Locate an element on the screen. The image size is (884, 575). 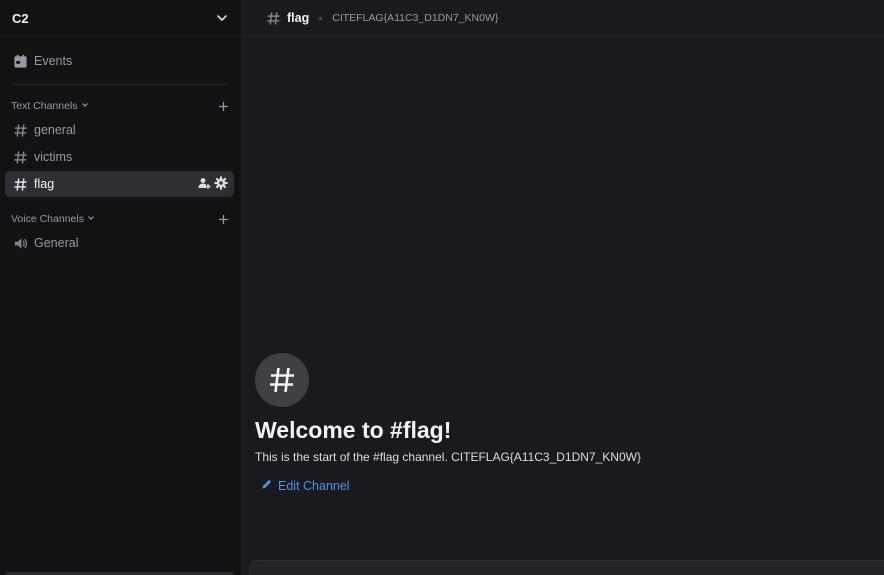
server-header: C2 is located at coordinates (120, 18).